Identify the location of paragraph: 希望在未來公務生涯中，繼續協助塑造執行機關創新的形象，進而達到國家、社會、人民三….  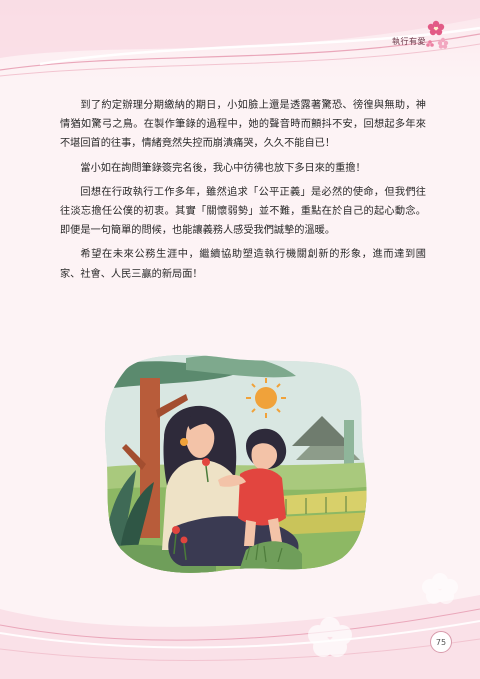
(243, 264).